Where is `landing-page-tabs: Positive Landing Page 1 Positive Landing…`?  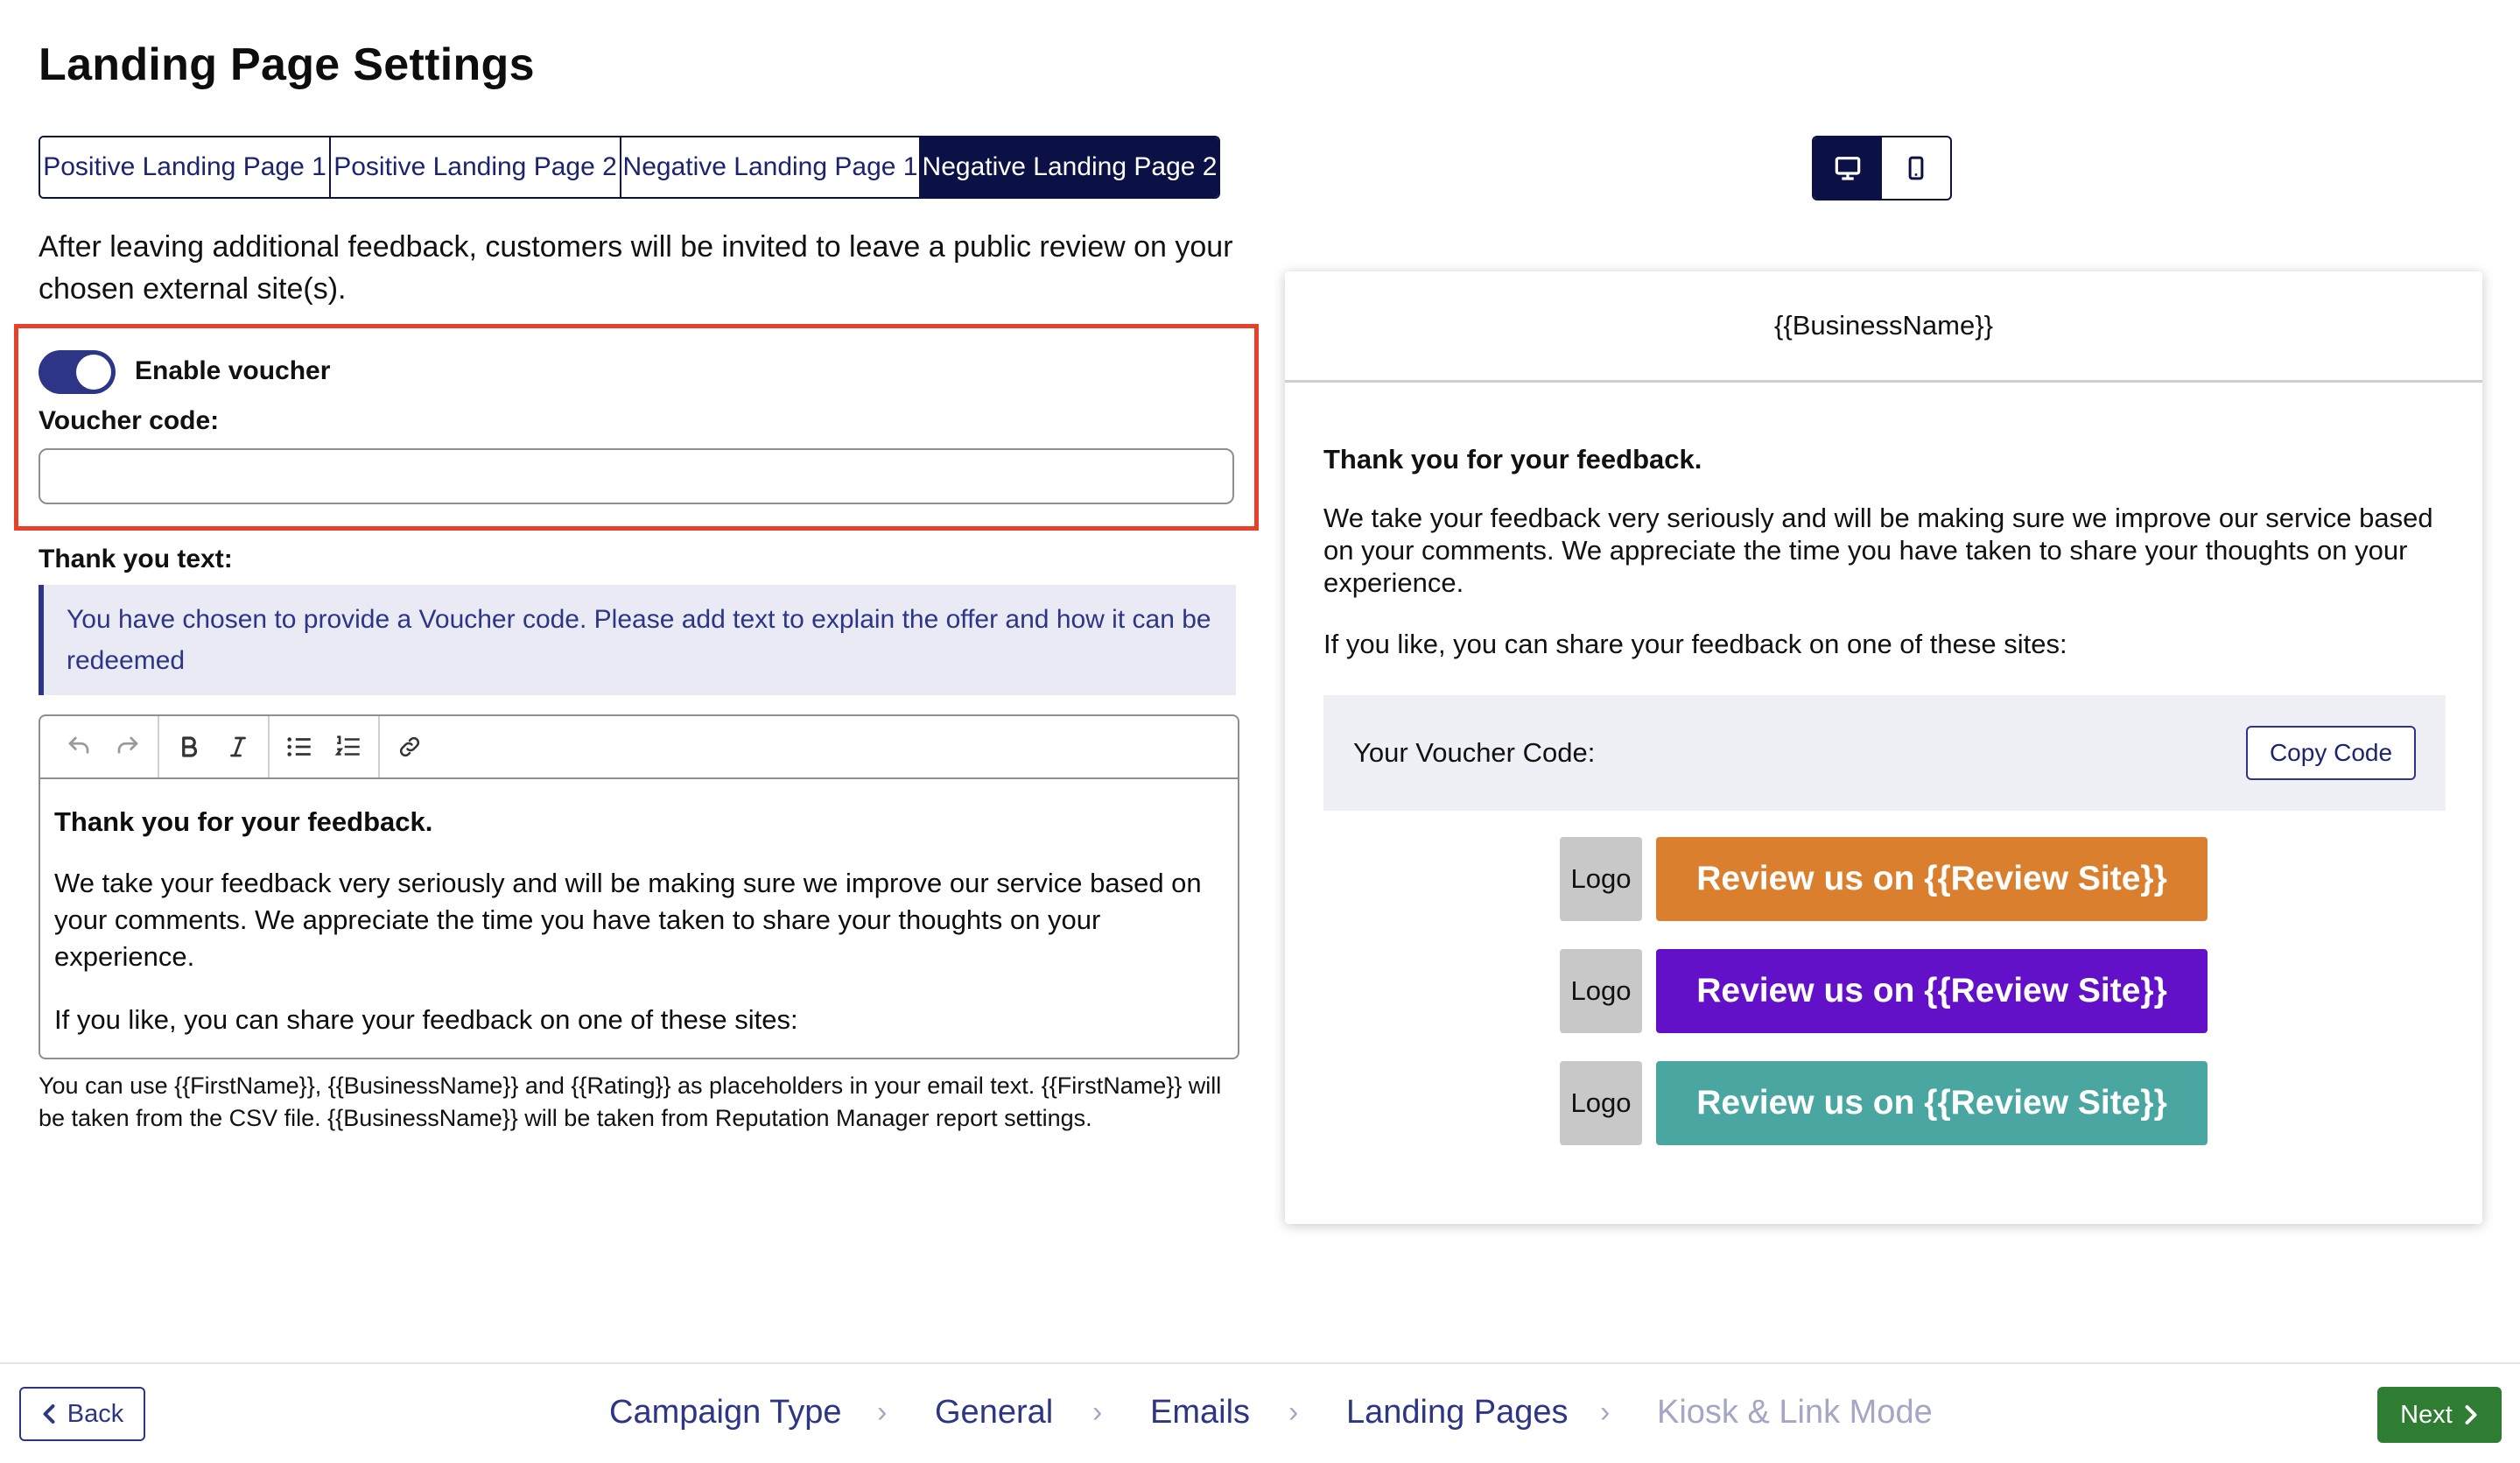
landing-page-tabs: Positive Landing Page 1 Positive Landing… is located at coordinates (629, 167).